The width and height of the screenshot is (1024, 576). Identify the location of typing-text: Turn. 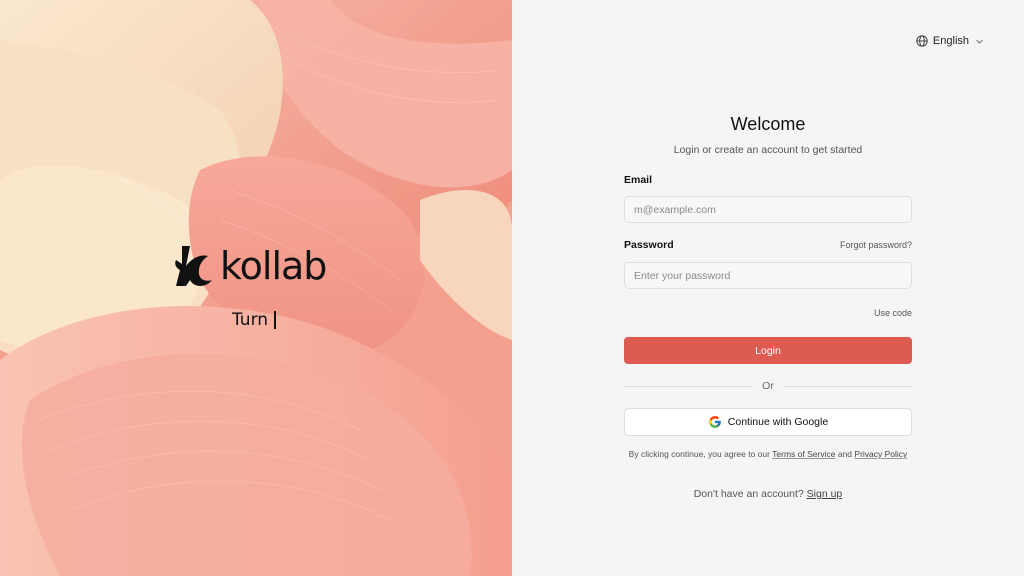
(250, 320).